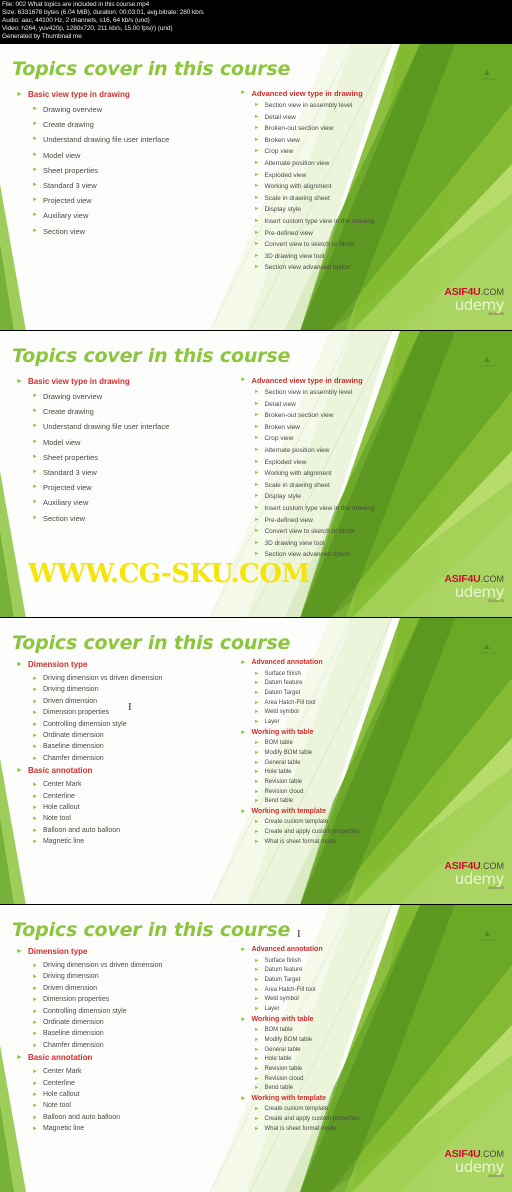  I want to click on topic-item: ► Dimension properties, so click(124, 712).